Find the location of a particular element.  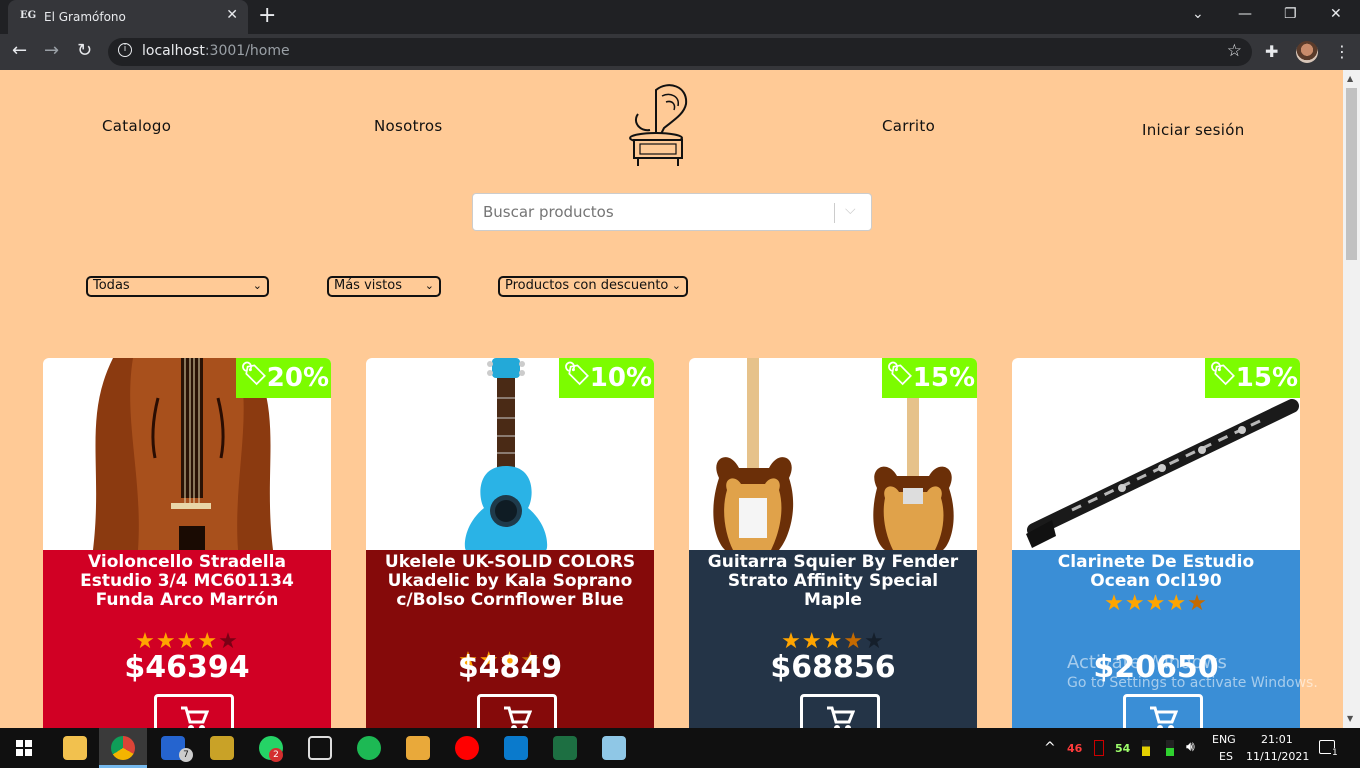

gramophone-logo is located at coordinates (659, 124).